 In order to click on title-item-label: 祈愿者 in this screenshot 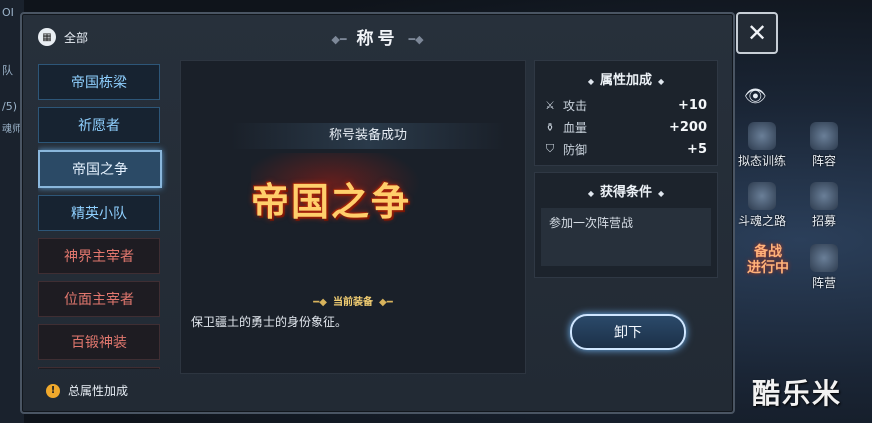, I will do `click(99, 126)`.